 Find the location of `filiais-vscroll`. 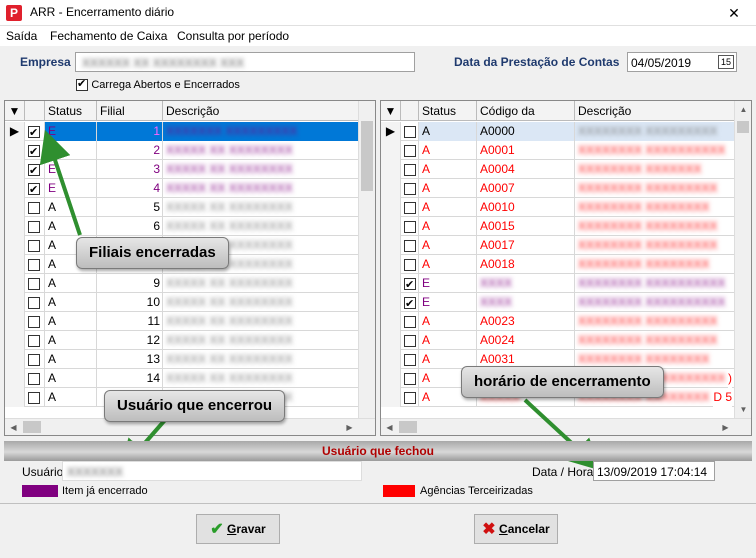

filiais-vscroll is located at coordinates (366, 259).